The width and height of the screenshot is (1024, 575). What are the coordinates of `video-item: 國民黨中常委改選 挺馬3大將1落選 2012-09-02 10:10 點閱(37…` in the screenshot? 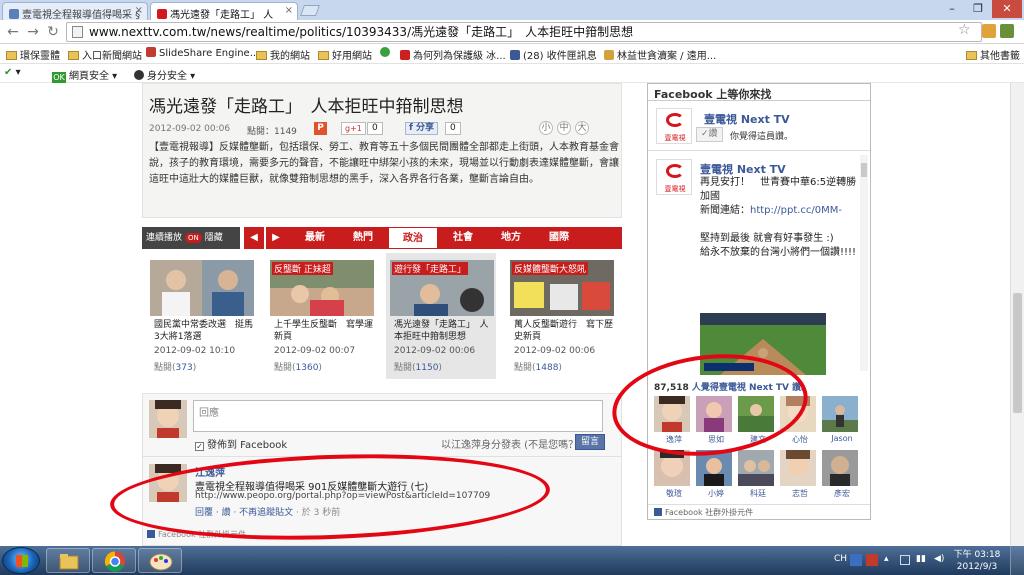 It's located at (201, 316).